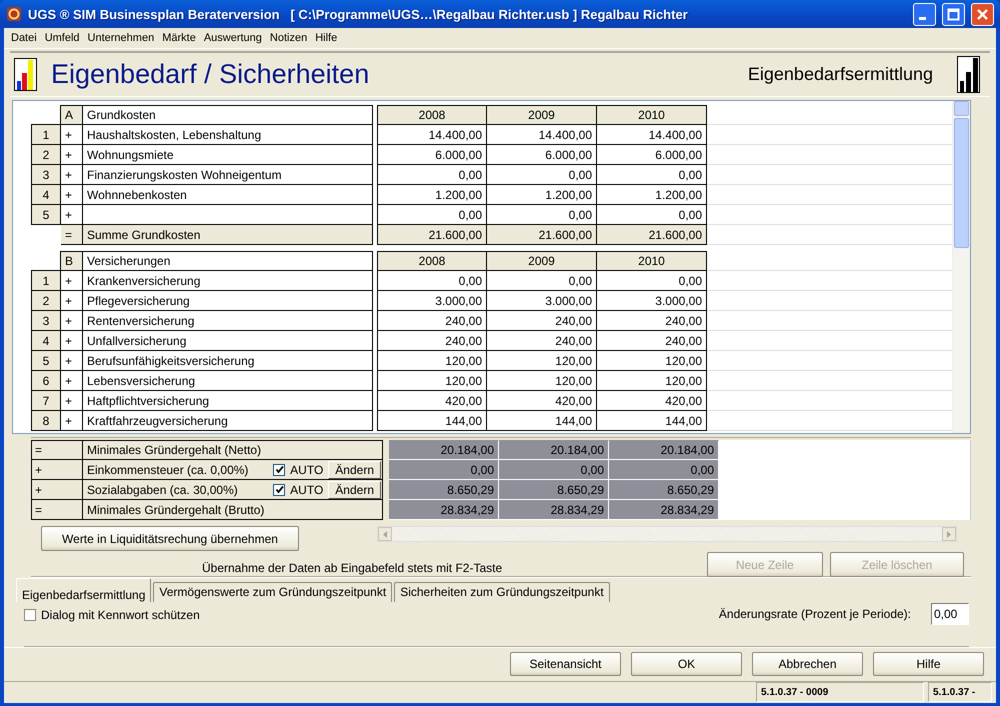 The height and width of the screenshot is (706, 1000). What do you see at coordinates (982, 14) in the screenshot?
I see `close-button` at bounding box center [982, 14].